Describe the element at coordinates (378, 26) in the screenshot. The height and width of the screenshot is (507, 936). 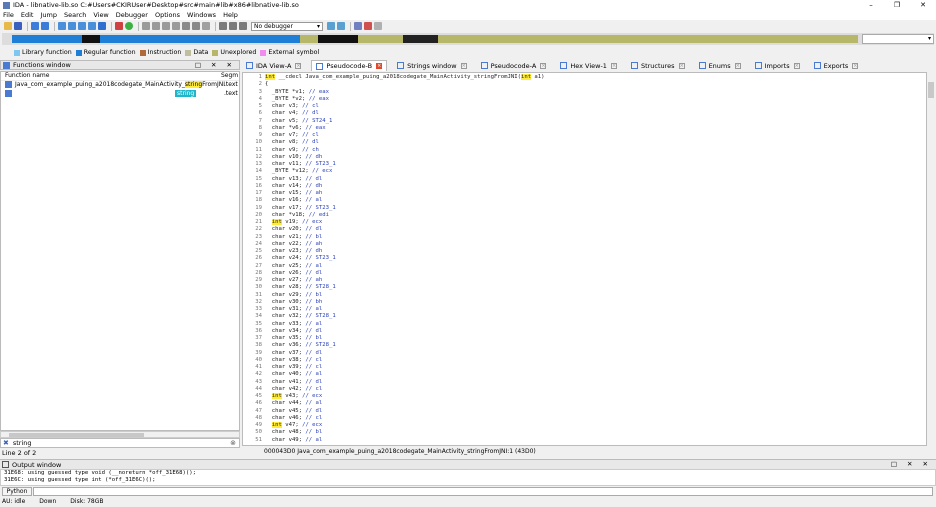
I see `hand-icon` at that location.